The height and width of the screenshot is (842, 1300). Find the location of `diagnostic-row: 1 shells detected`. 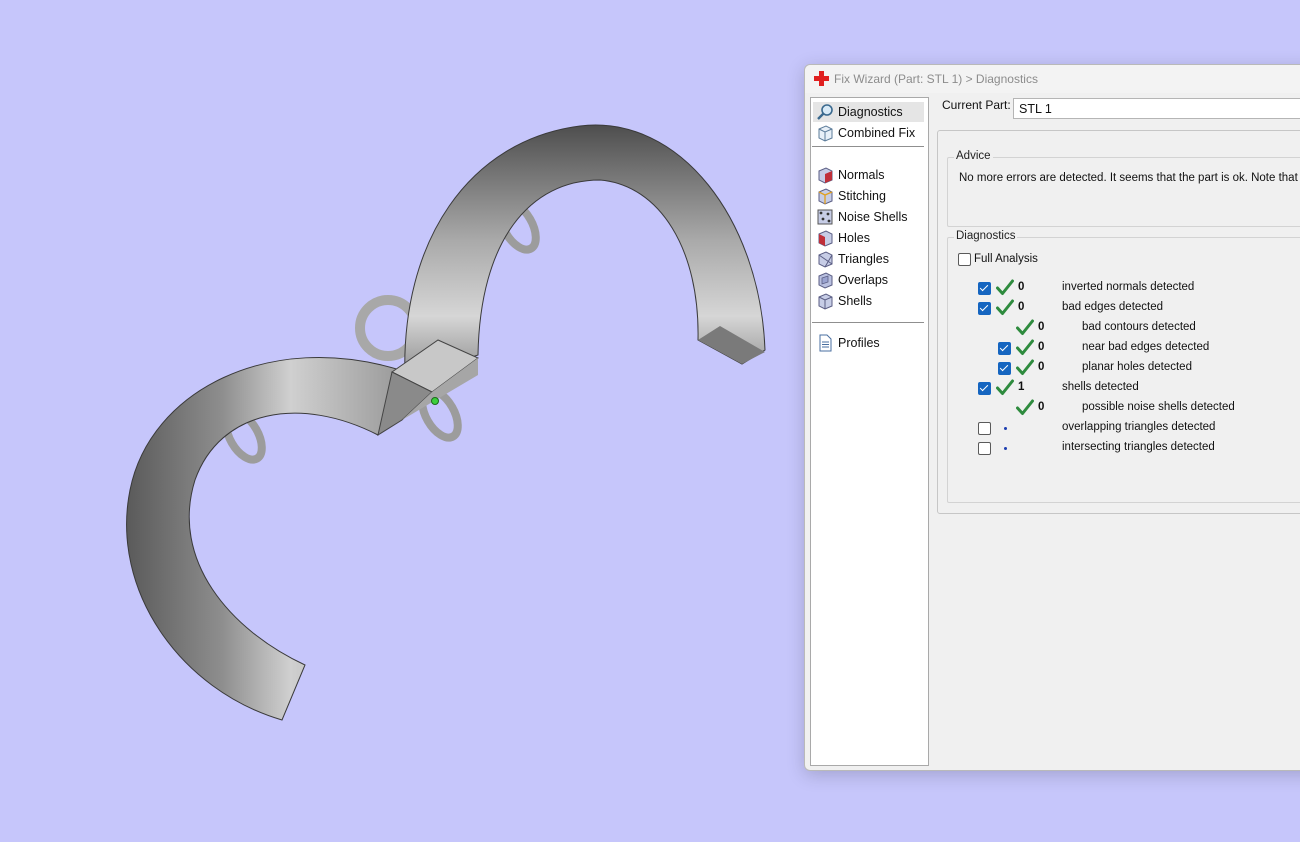

diagnostic-row: 1 shells detected is located at coordinates (1124, 388).